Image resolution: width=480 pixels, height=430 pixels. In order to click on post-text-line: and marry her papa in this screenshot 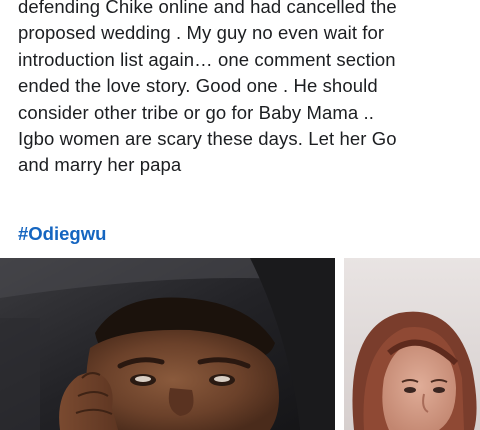, I will do `click(100, 165)`.